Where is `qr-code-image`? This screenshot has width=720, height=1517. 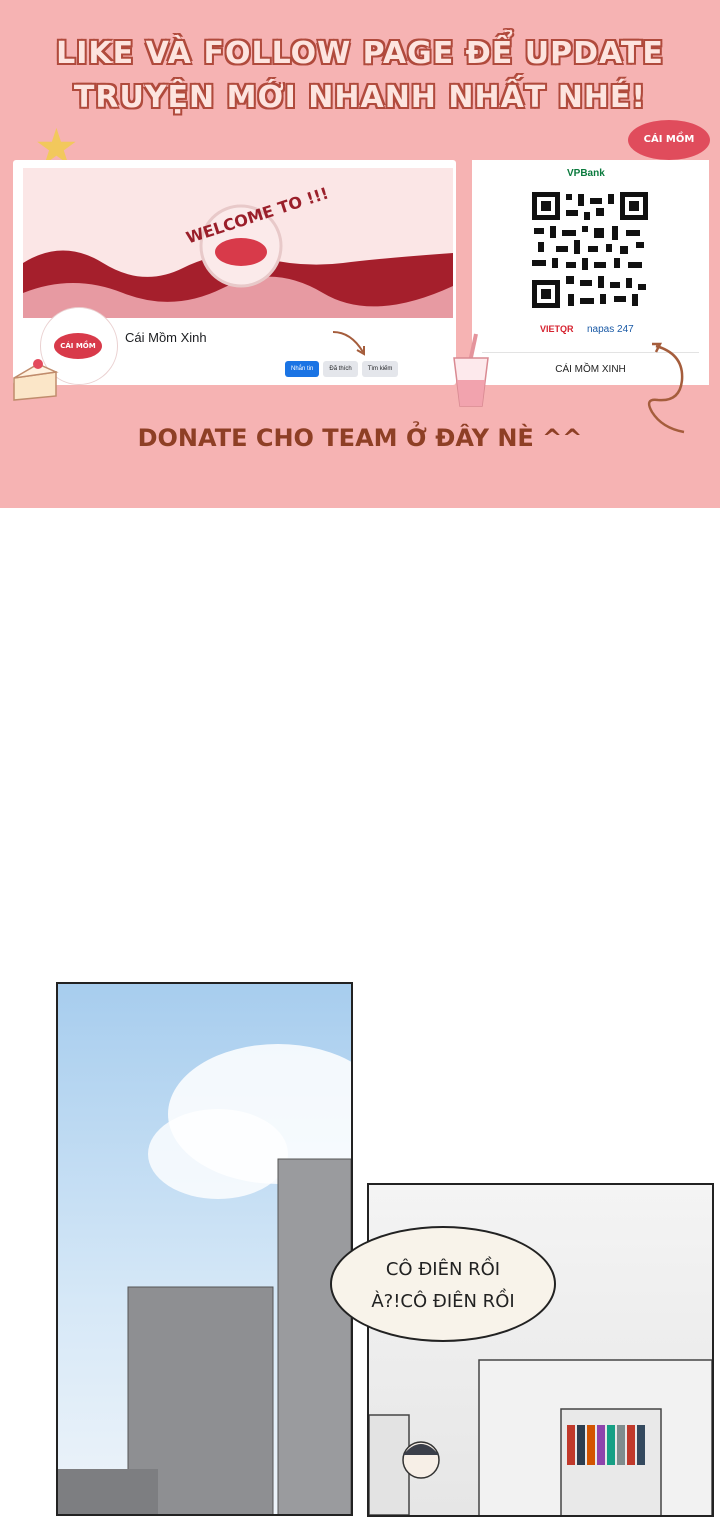 qr-code-image is located at coordinates (590, 250).